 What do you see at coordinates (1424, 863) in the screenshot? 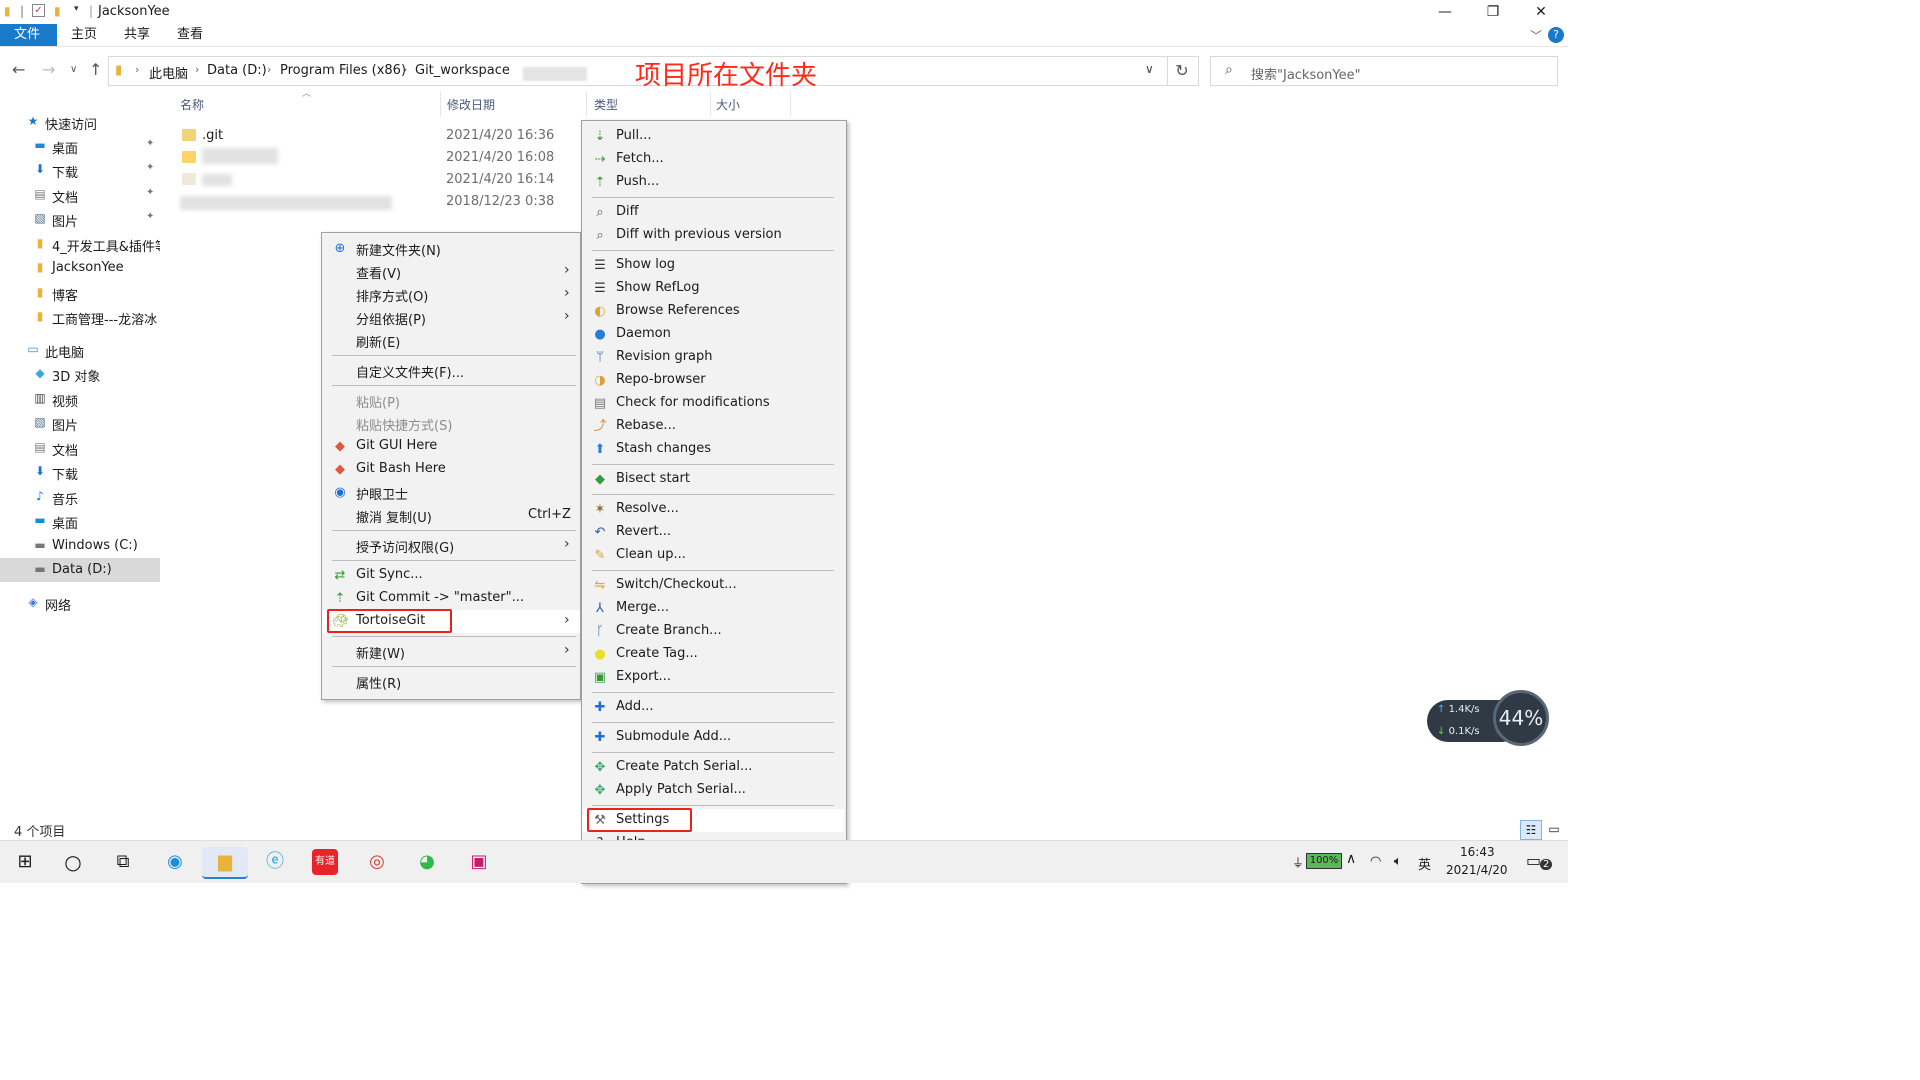
I see `input-method-indicator: 英` at bounding box center [1424, 863].